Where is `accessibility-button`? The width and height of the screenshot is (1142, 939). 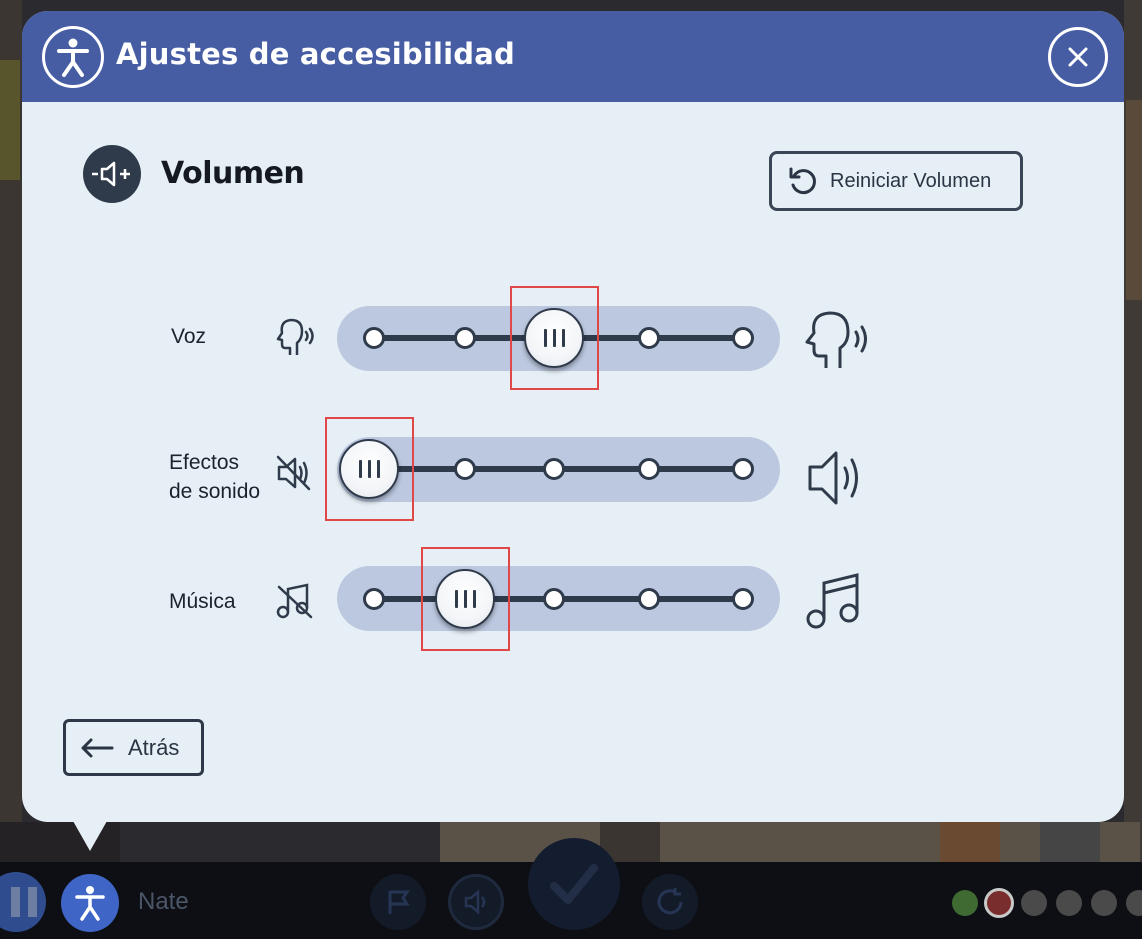 accessibility-button is located at coordinates (90, 903).